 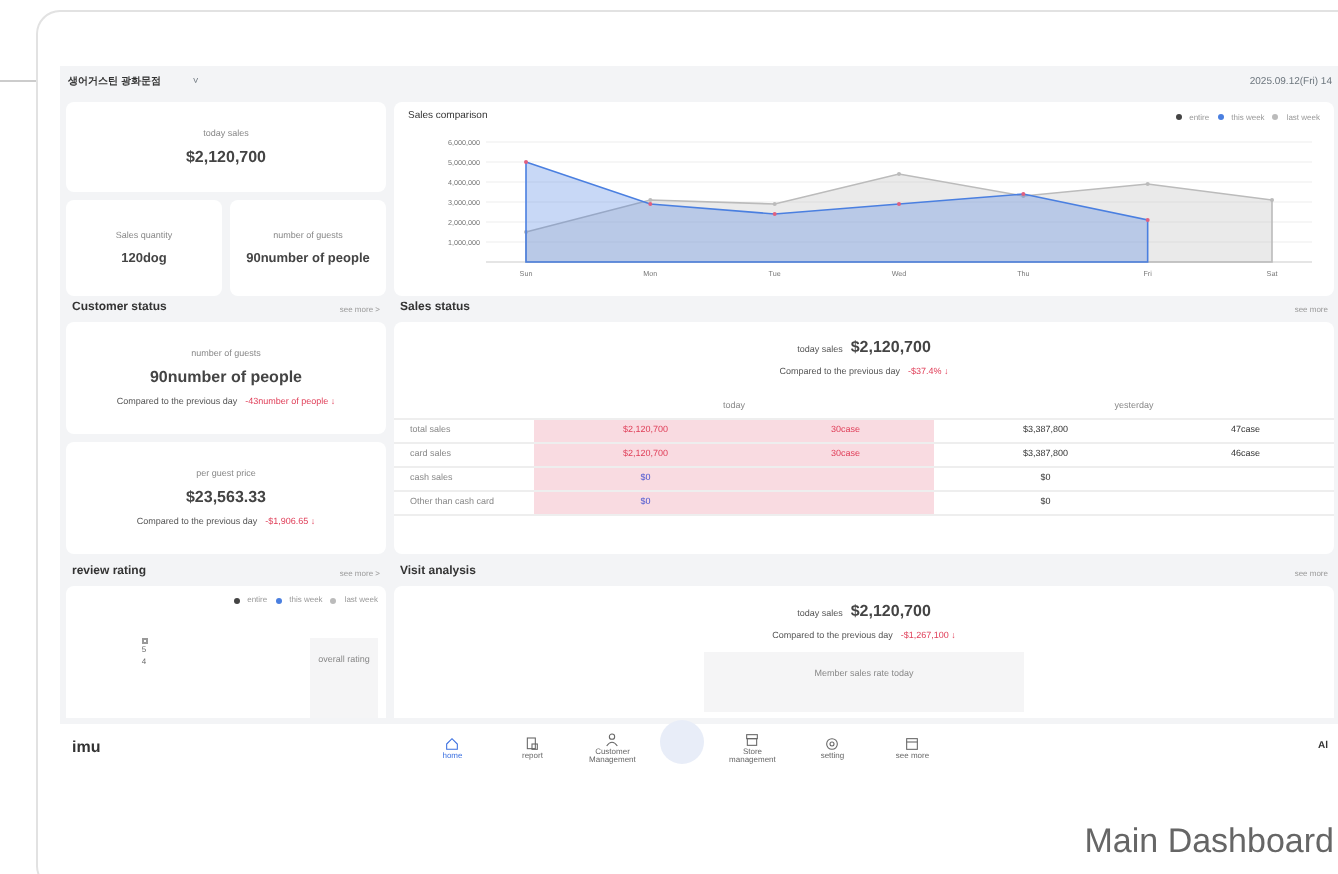 I want to click on caption: Main Dashboard, so click(x=1209, y=842).